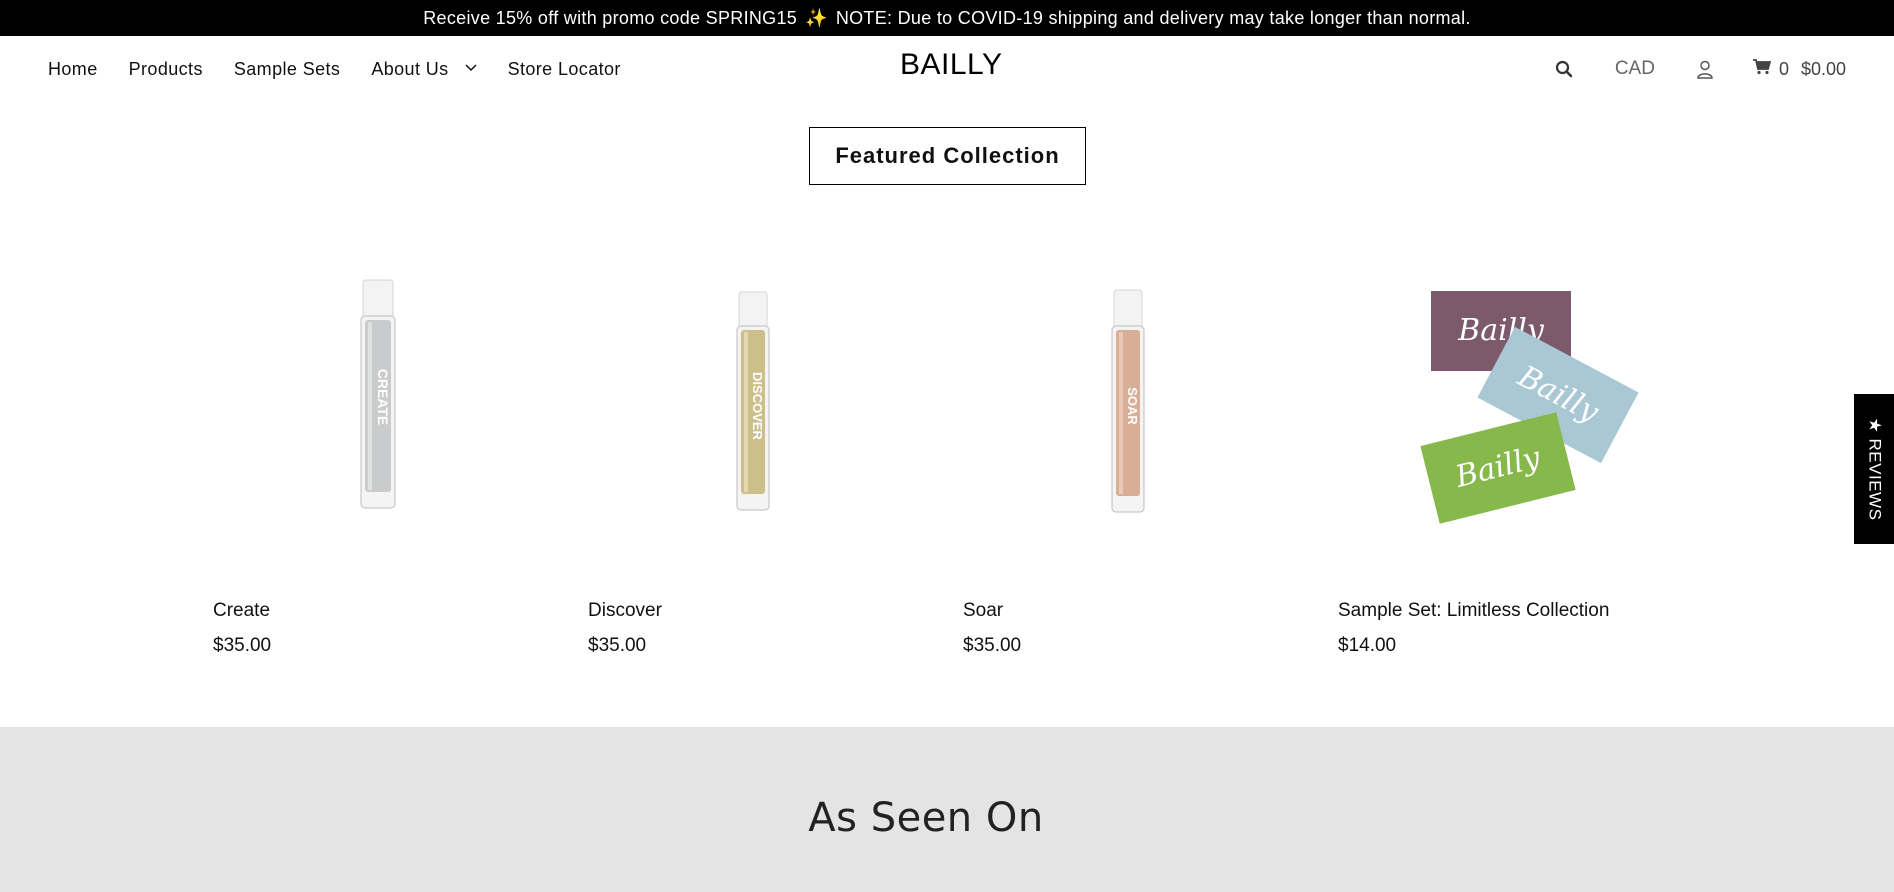 This screenshot has width=1894, height=892. What do you see at coordinates (947, 156) in the screenshot?
I see `featured-collection-title: Featured Collection` at bounding box center [947, 156].